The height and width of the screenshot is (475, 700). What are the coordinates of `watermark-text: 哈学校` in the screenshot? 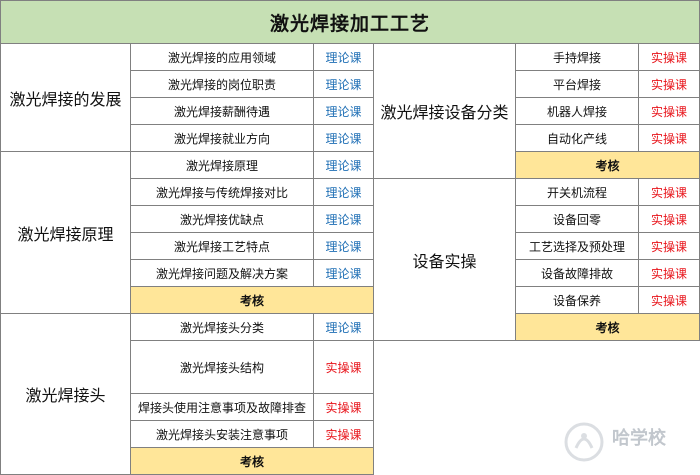 It's located at (639, 438).